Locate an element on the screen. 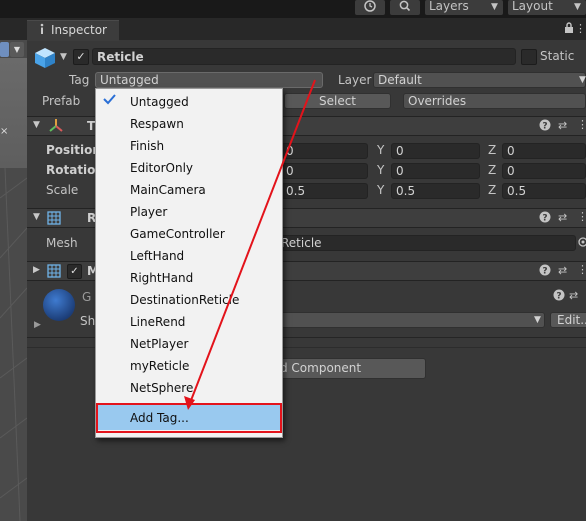 This screenshot has width=586, height=521. annotation-arrow is located at coordinates (250, 244).